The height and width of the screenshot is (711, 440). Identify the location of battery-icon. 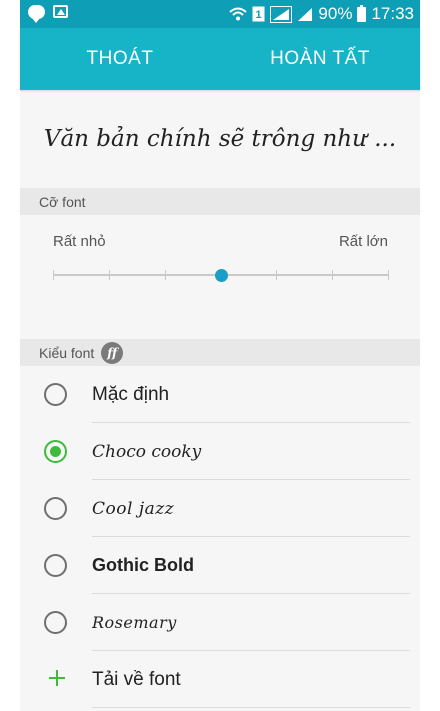
(362, 13).